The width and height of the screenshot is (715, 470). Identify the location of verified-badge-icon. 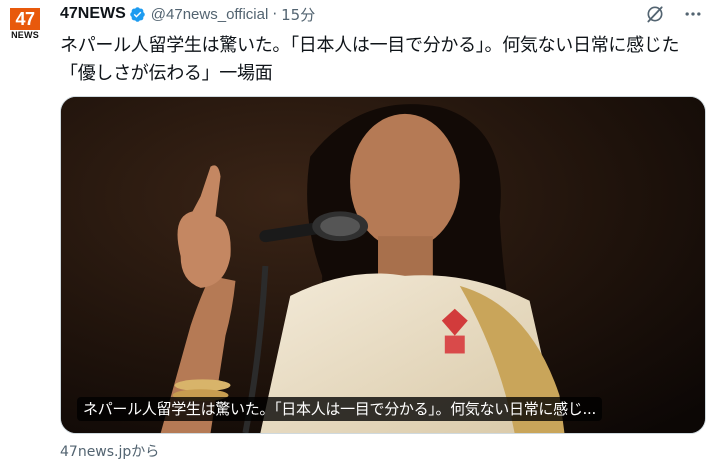
(137, 14).